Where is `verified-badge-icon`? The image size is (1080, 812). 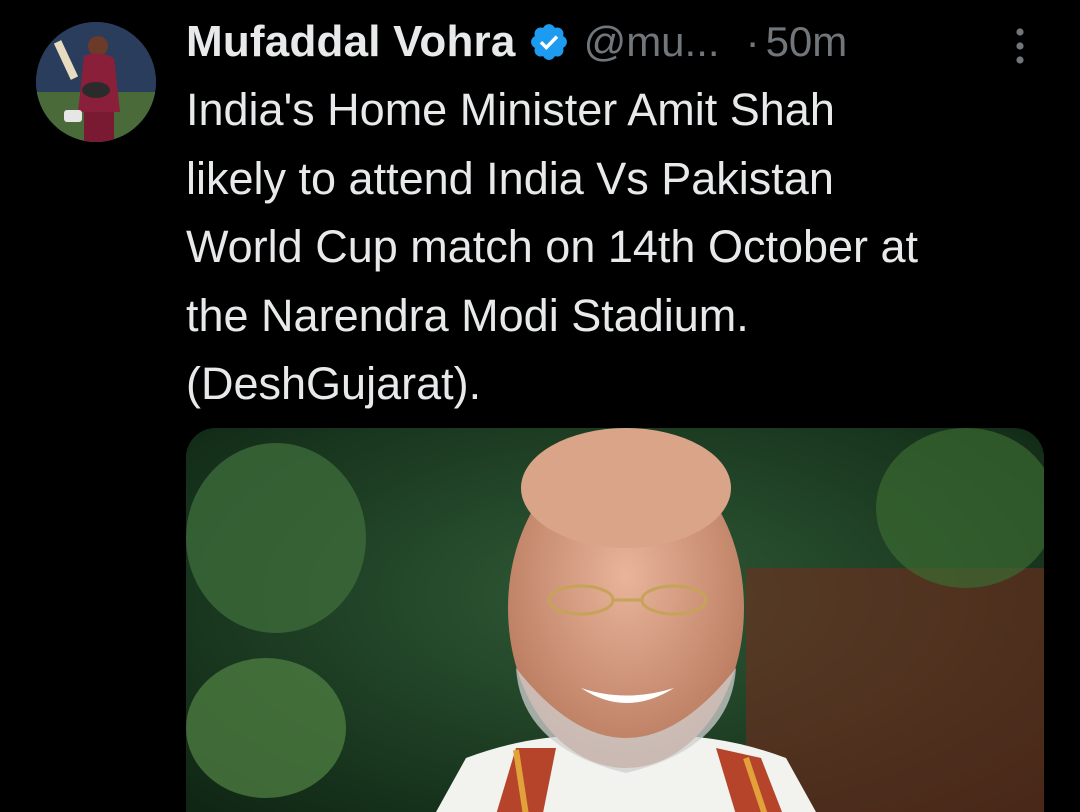
verified-badge-icon is located at coordinates (549, 42).